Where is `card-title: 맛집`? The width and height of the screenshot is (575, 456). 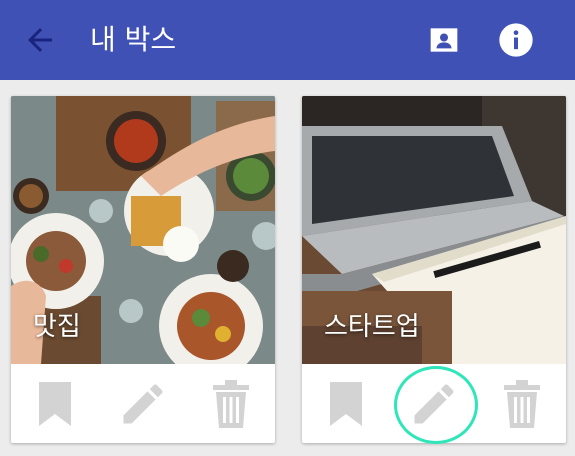 card-title: 맛집 is located at coordinates (57, 327).